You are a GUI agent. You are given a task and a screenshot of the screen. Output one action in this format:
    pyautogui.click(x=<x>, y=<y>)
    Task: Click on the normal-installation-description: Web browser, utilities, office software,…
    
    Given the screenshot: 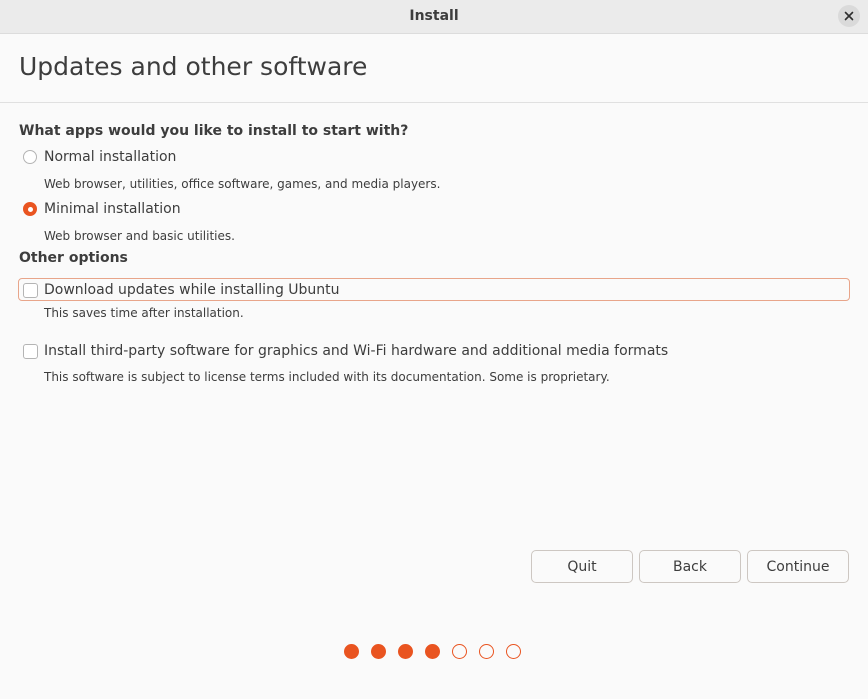 What is the action you would take?
    pyautogui.click(x=242, y=184)
    